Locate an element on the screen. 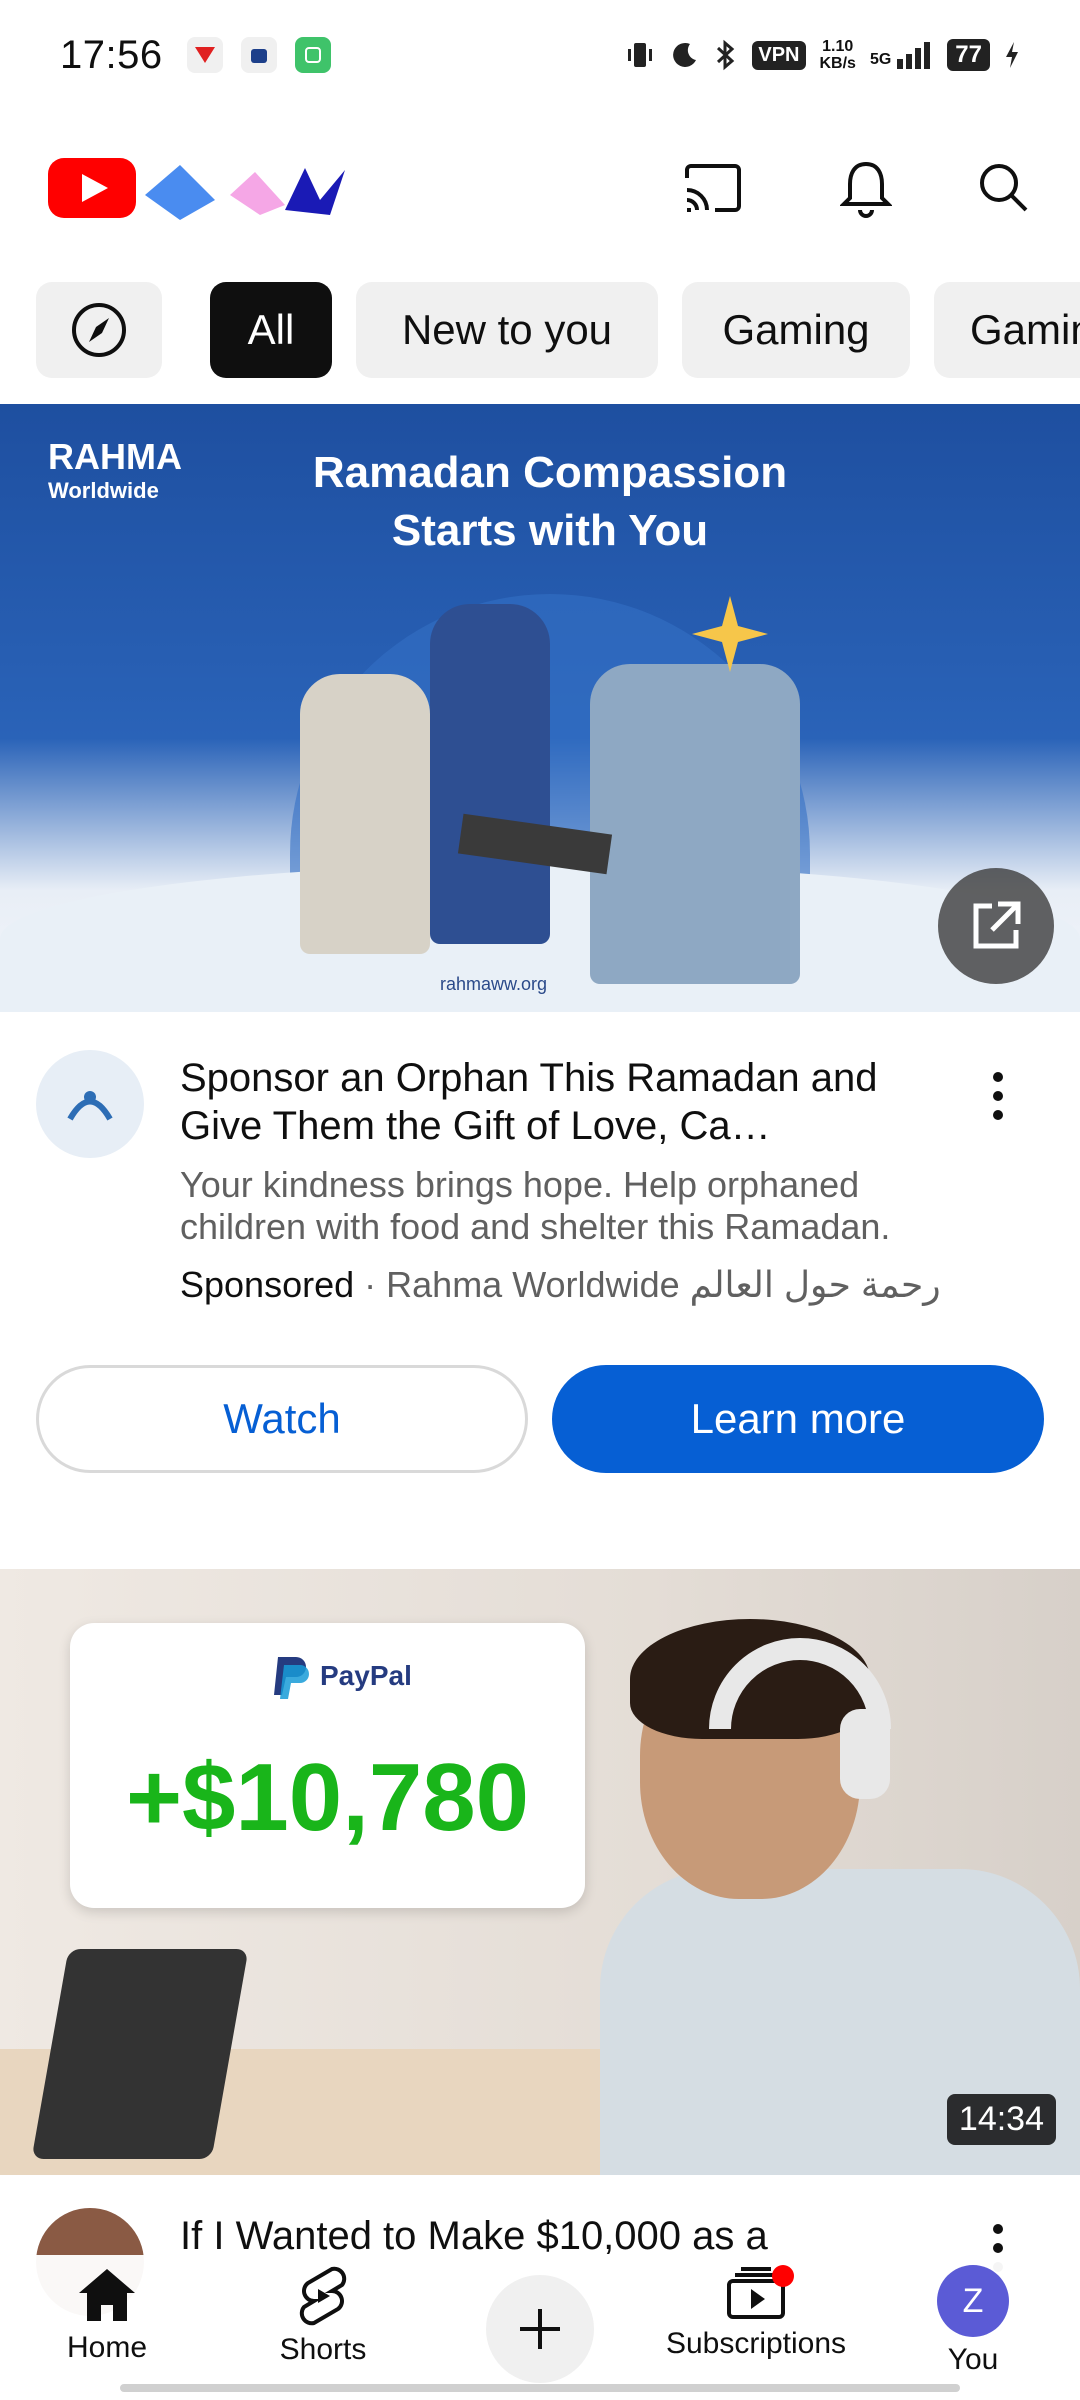 The height and width of the screenshot is (2400, 1080). status-bar: 17:56 VPN 1.10 KB/s 5G 77 is located at coordinates (540, 55).